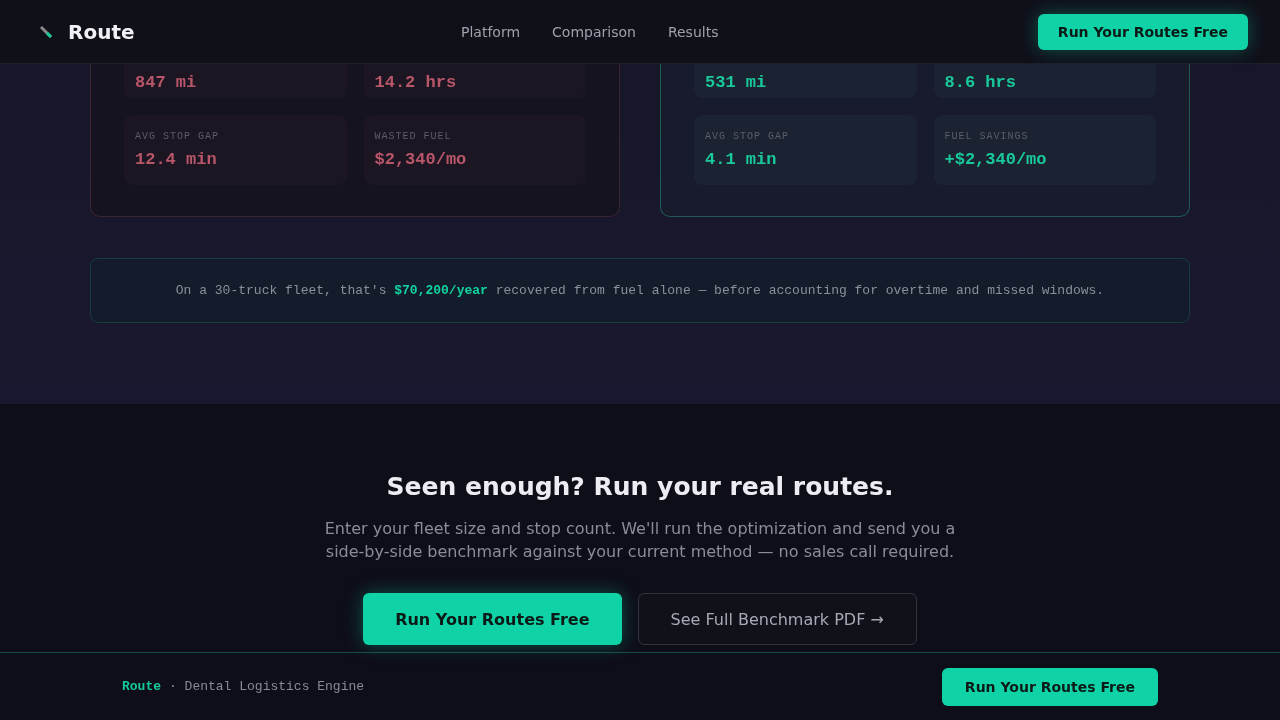  Describe the element at coordinates (980, 83) in the screenshot. I see `stat-value: 8.6 hrs` at that location.